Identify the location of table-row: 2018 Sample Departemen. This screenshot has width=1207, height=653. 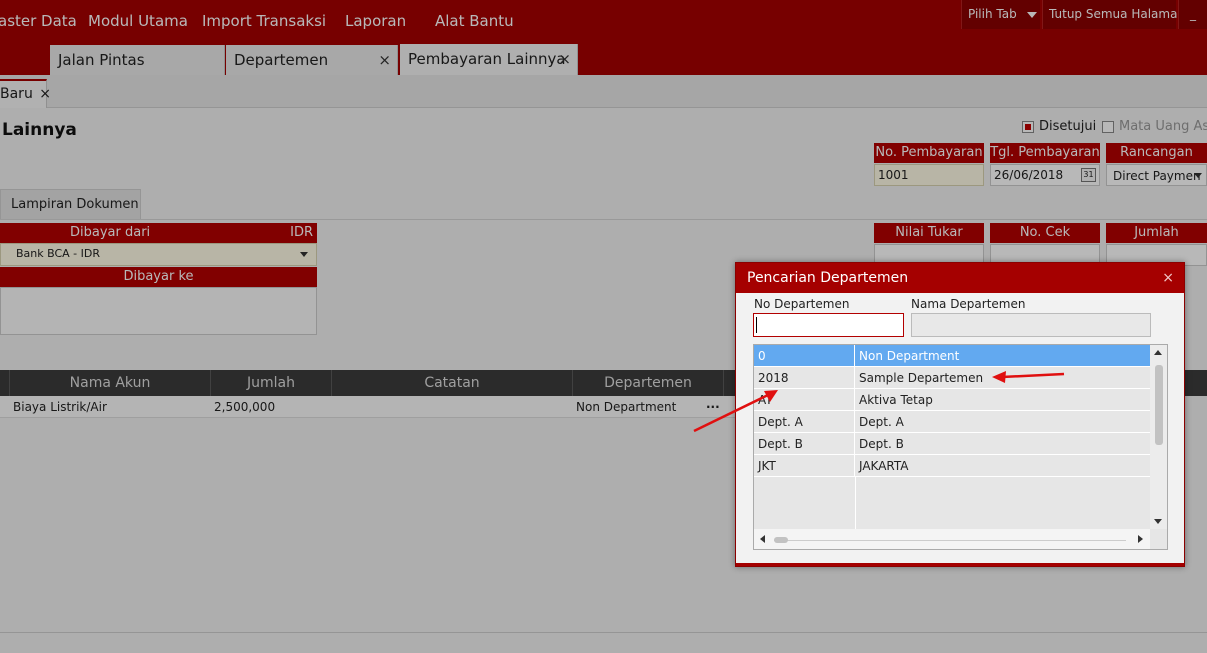
(952, 378).